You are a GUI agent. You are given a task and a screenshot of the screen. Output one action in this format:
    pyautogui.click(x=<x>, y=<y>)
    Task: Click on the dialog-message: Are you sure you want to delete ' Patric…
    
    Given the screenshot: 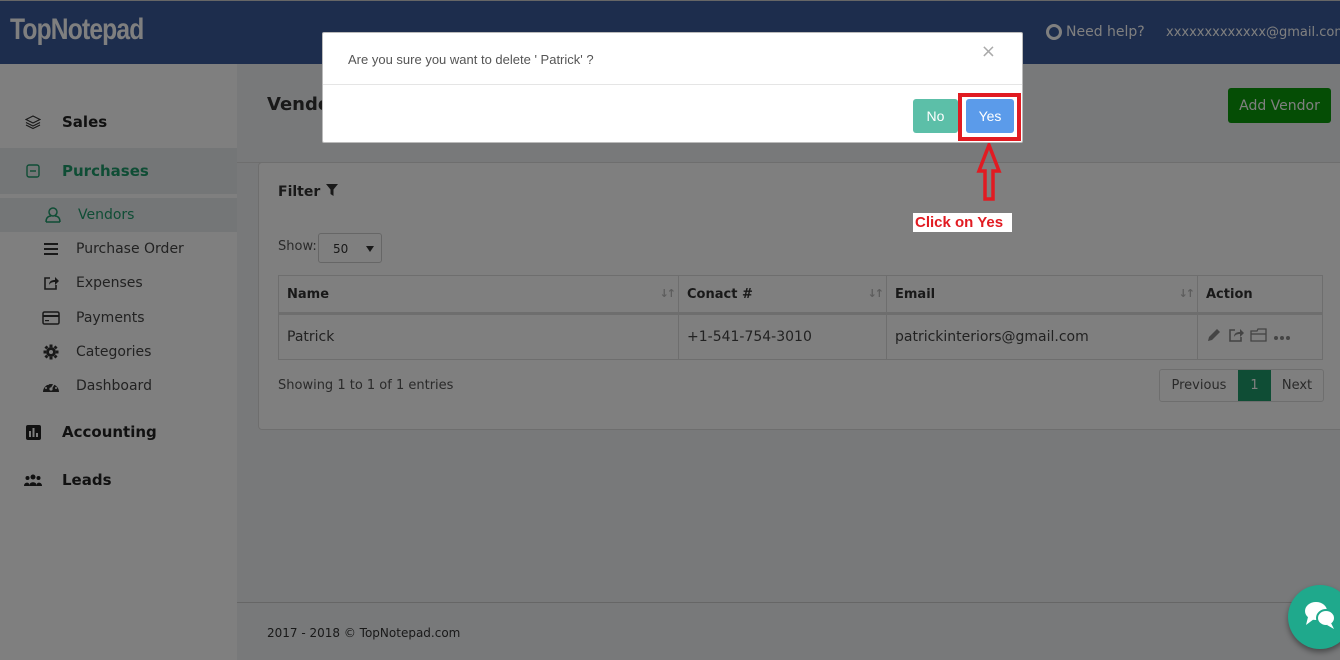 What is the action you would take?
    pyautogui.click(x=471, y=59)
    